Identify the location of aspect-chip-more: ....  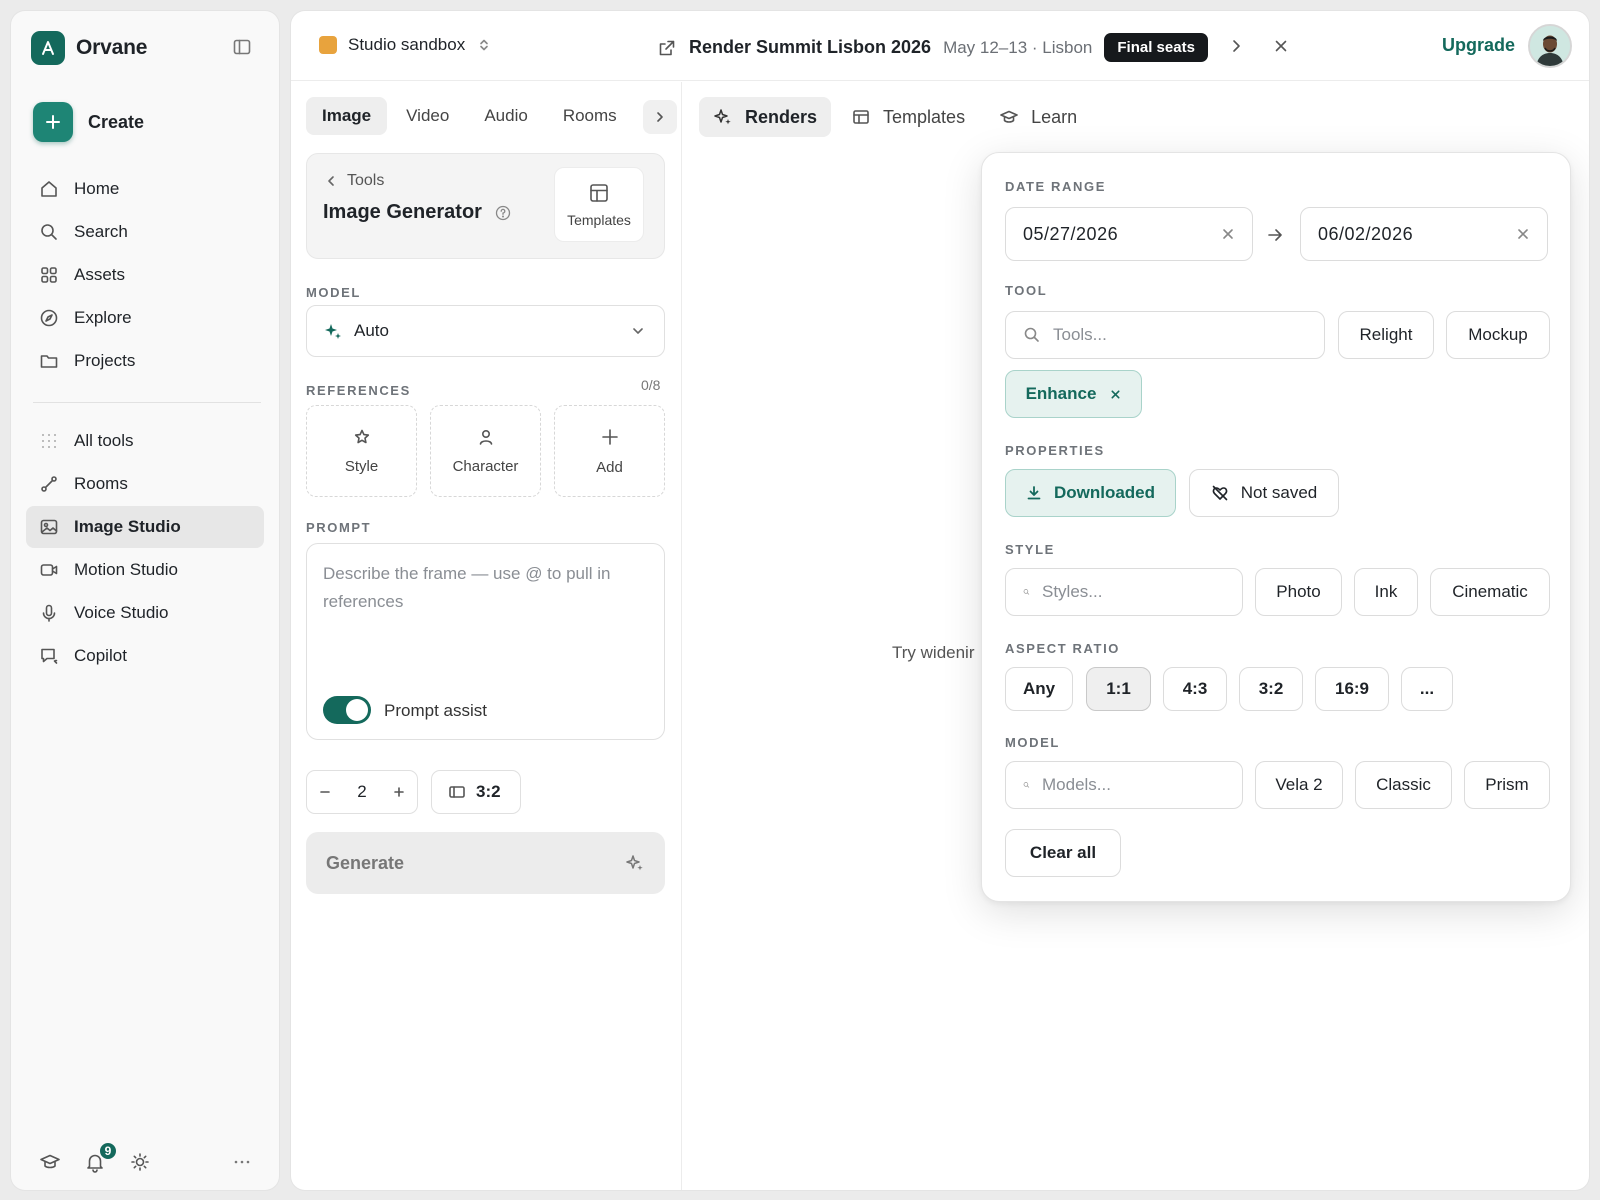
(1427, 689).